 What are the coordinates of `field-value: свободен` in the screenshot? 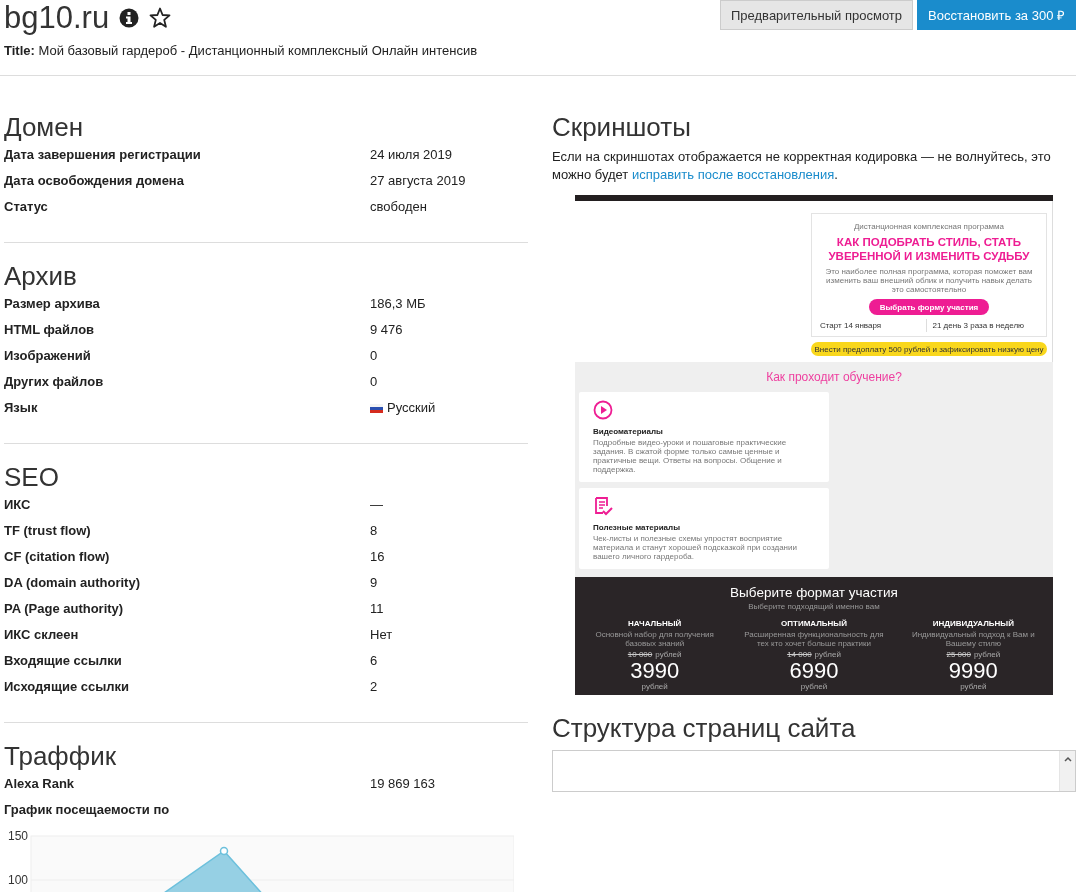 It's located at (399, 207).